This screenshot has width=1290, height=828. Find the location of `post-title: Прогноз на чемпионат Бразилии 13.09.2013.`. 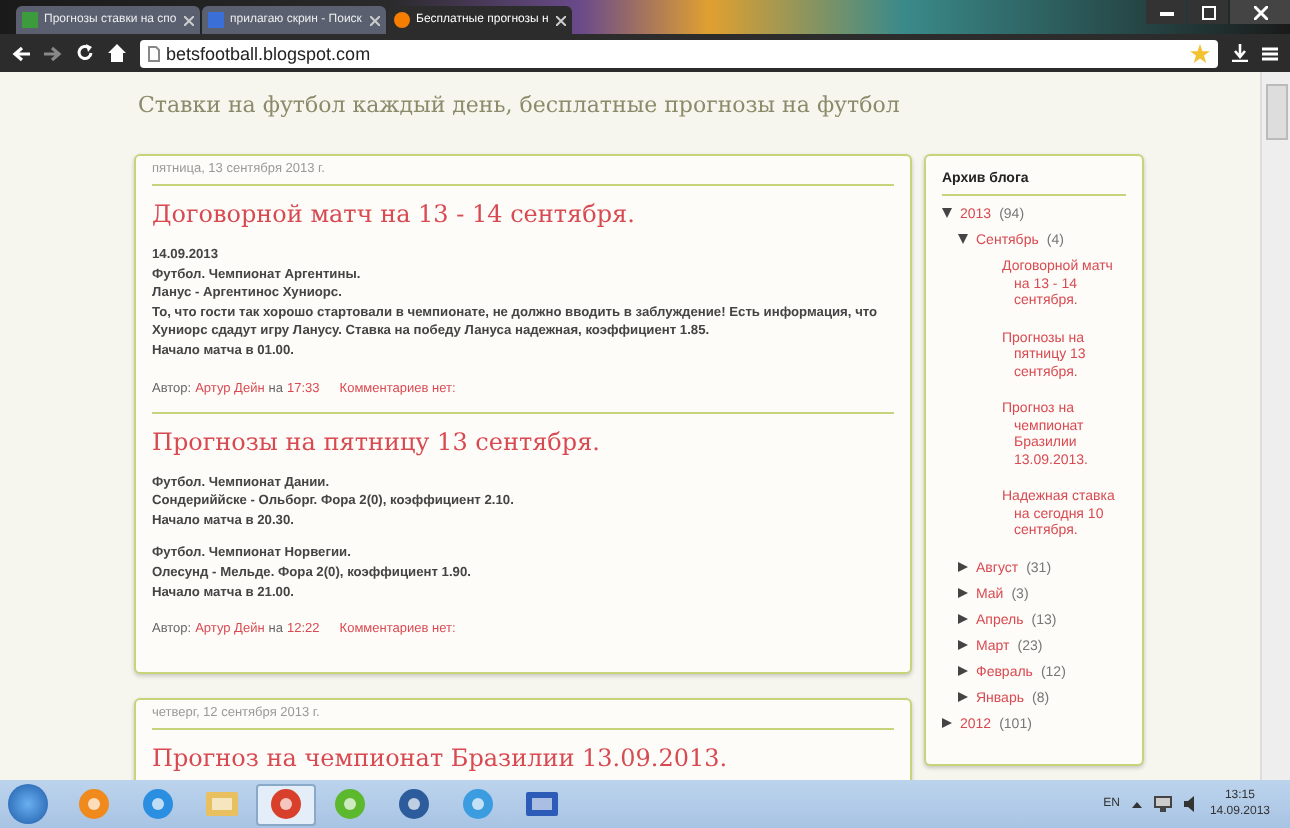

post-title: Прогноз на чемпионат Бразилии 13.09.2013. is located at coordinates (523, 758).